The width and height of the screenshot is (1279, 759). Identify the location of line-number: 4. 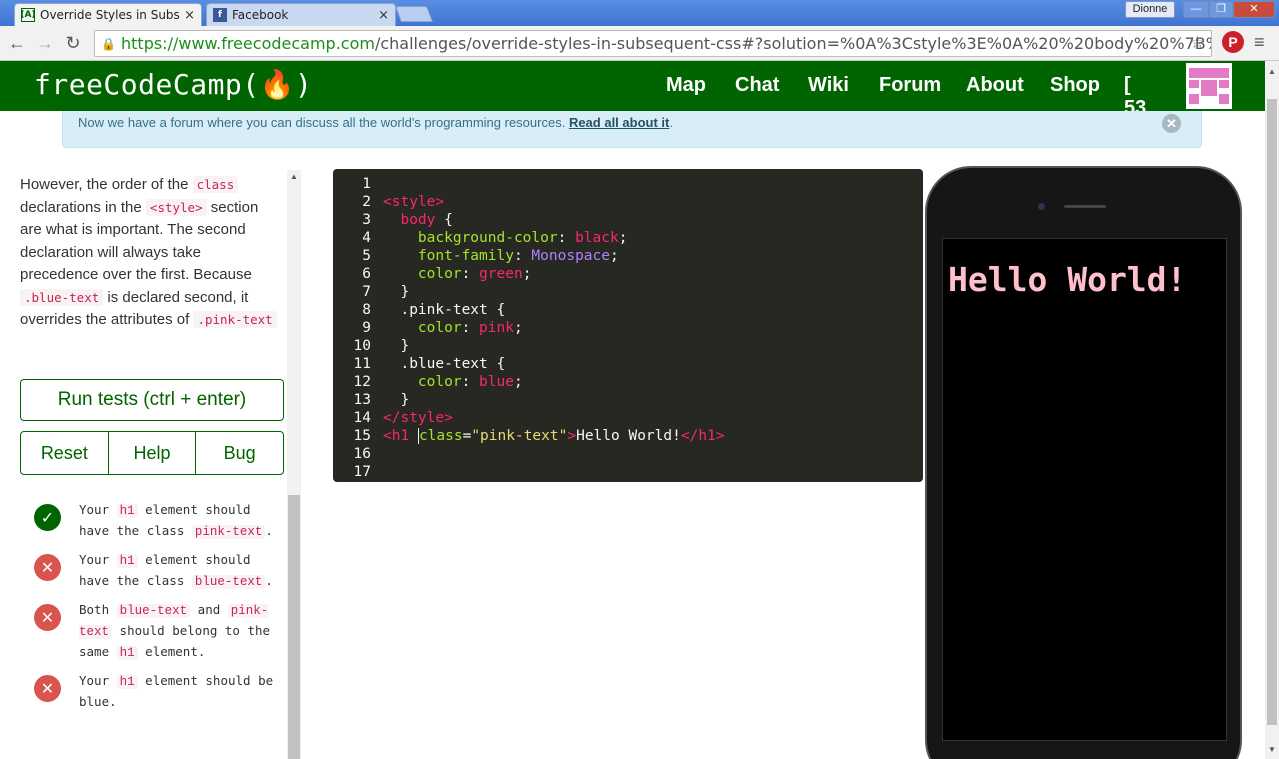
(366, 238).